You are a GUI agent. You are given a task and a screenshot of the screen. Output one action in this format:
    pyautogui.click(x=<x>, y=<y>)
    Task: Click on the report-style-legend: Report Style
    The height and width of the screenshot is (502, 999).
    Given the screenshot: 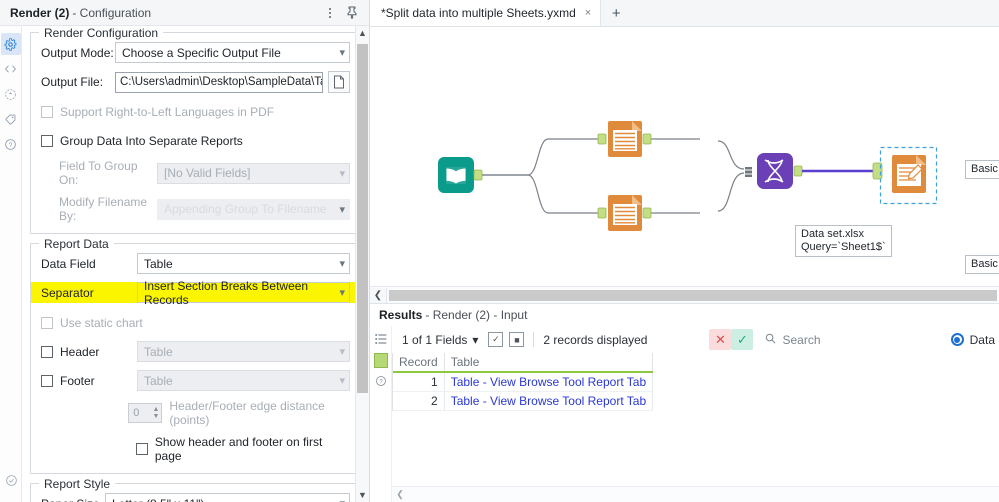 What is the action you would take?
    pyautogui.click(x=77, y=484)
    